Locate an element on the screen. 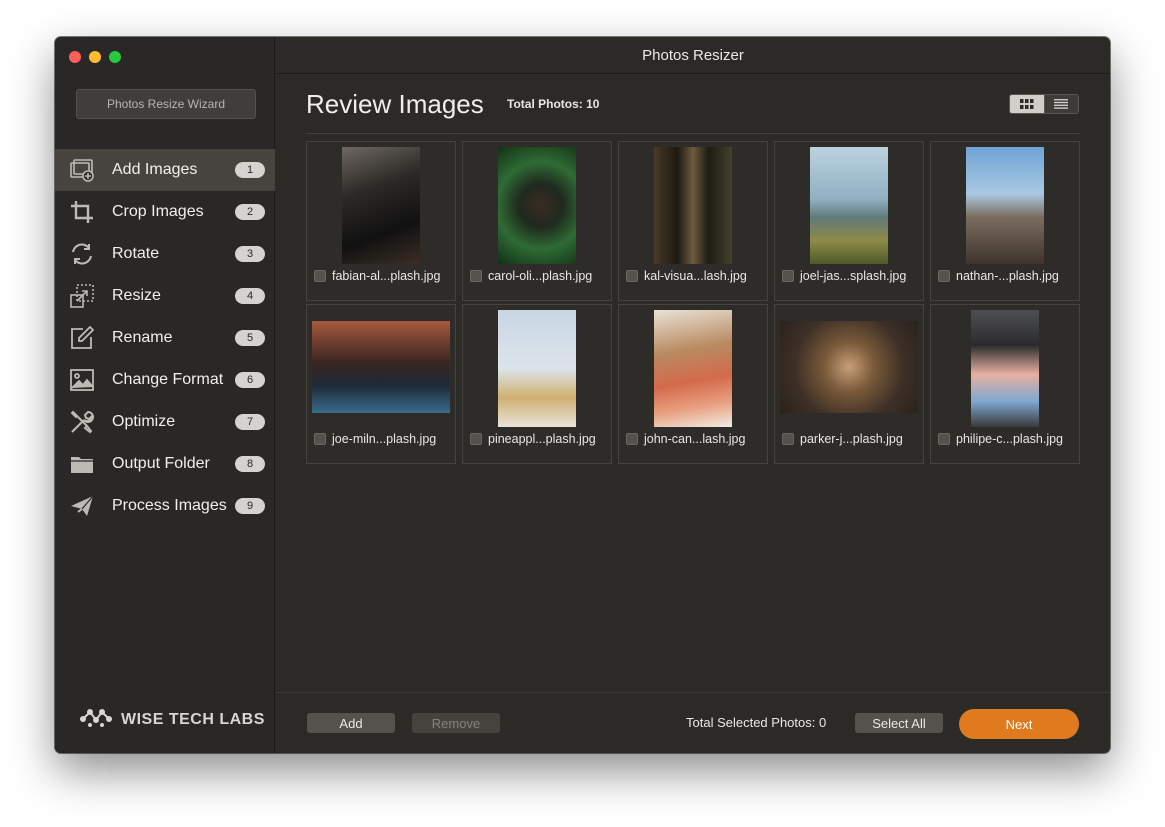 This screenshot has height=827, width=1165. step-badge: 9 is located at coordinates (250, 506).